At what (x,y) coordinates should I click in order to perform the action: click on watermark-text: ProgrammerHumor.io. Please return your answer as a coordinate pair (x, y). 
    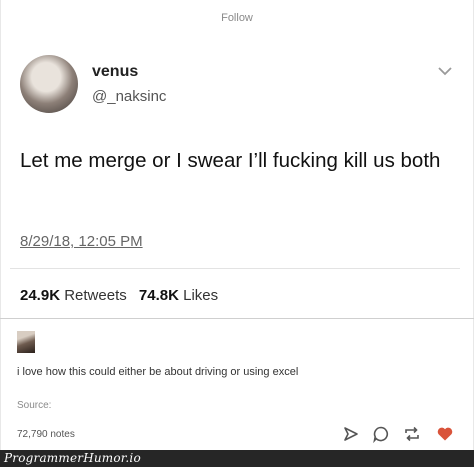
    Looking at the image, I should click on (72, 458).